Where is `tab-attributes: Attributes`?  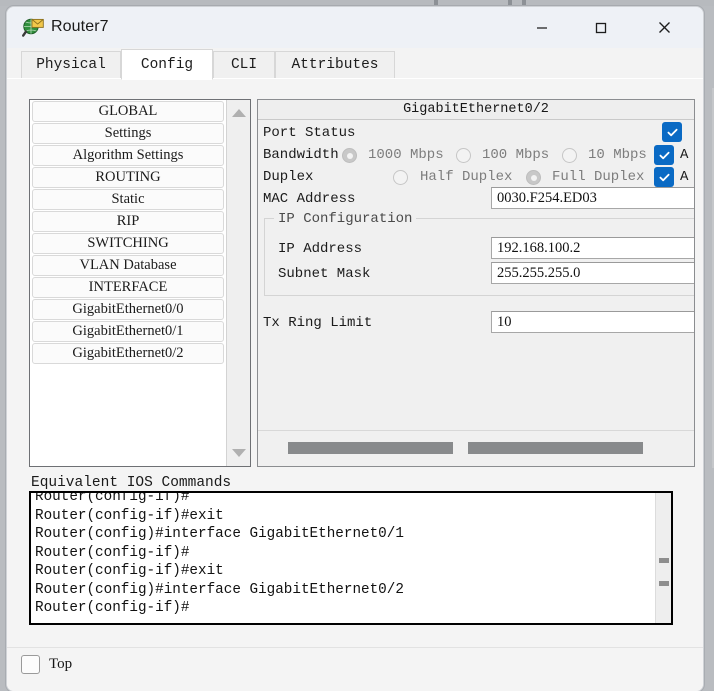
tab-attributes: Attributes is located at coordinates (335, 65).